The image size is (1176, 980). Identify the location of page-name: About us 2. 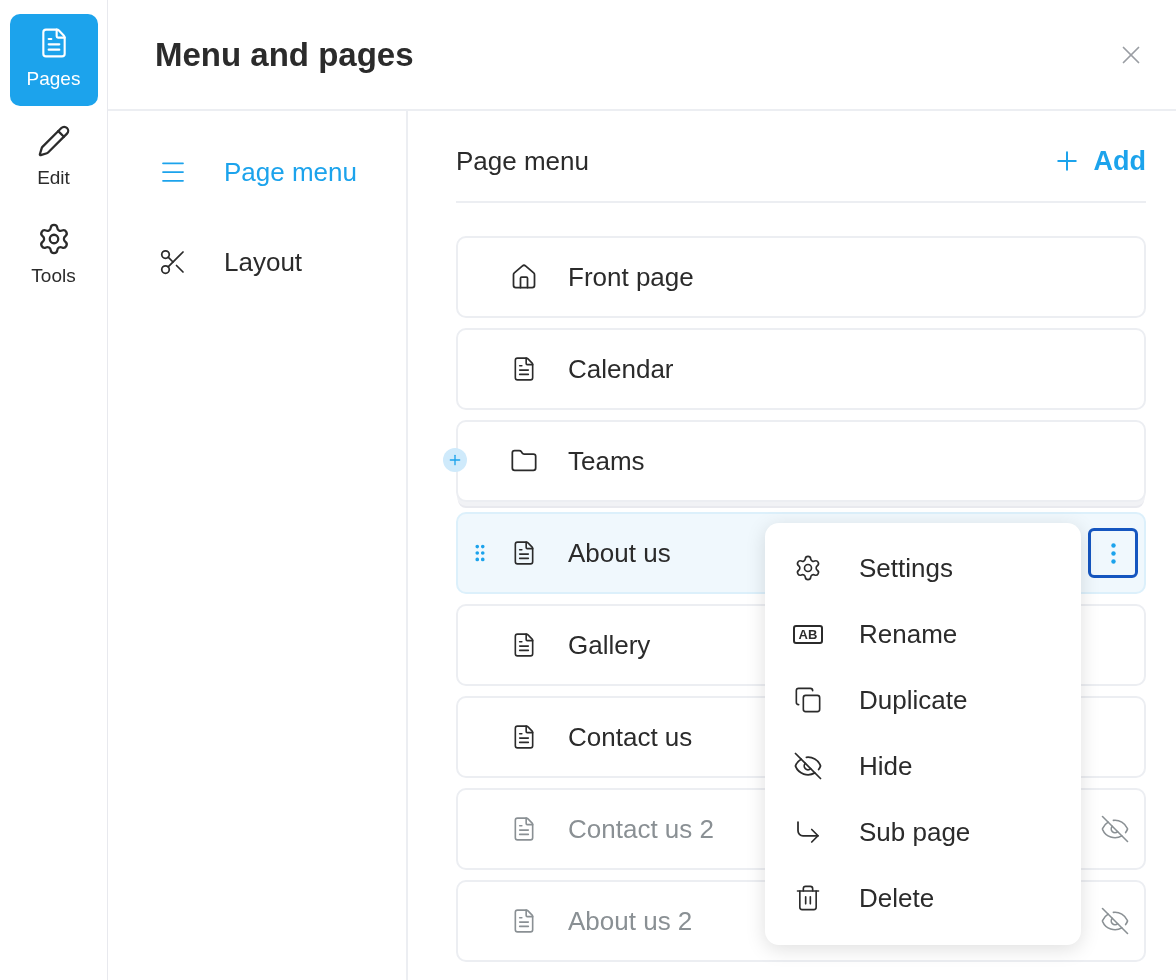
(630, 921).